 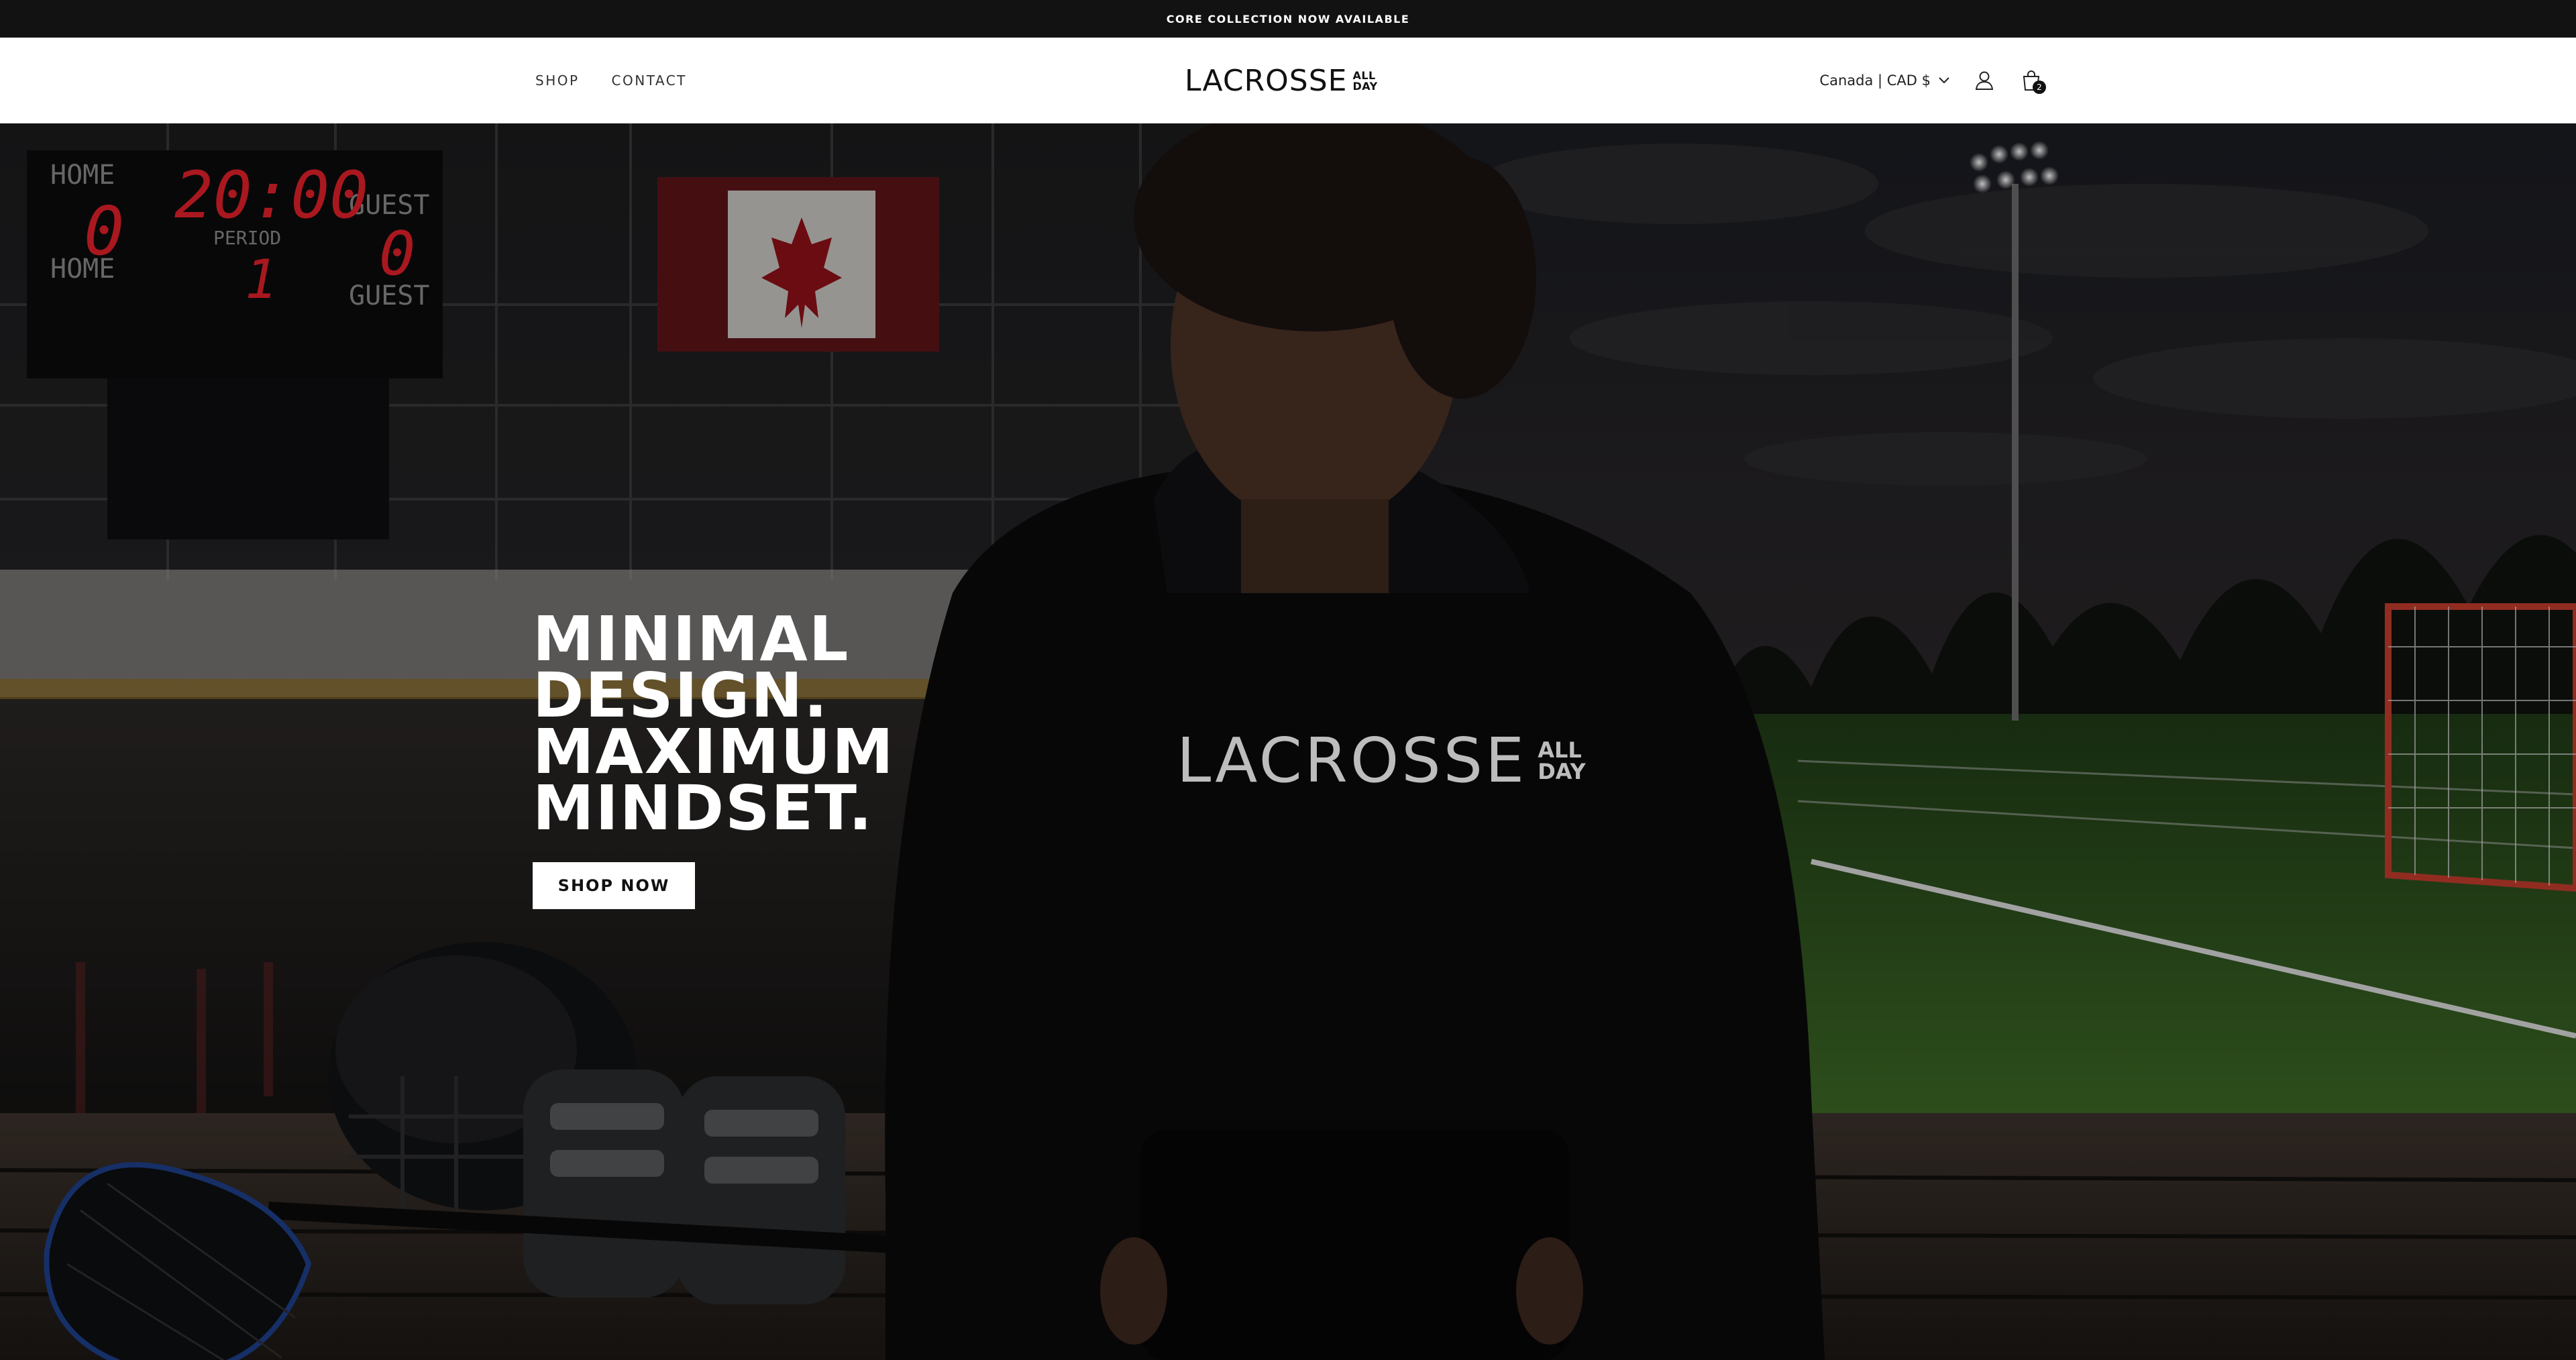 I want to click on hoodie-logo-sub-bottom: DAY, so click(x=1562, y=771).